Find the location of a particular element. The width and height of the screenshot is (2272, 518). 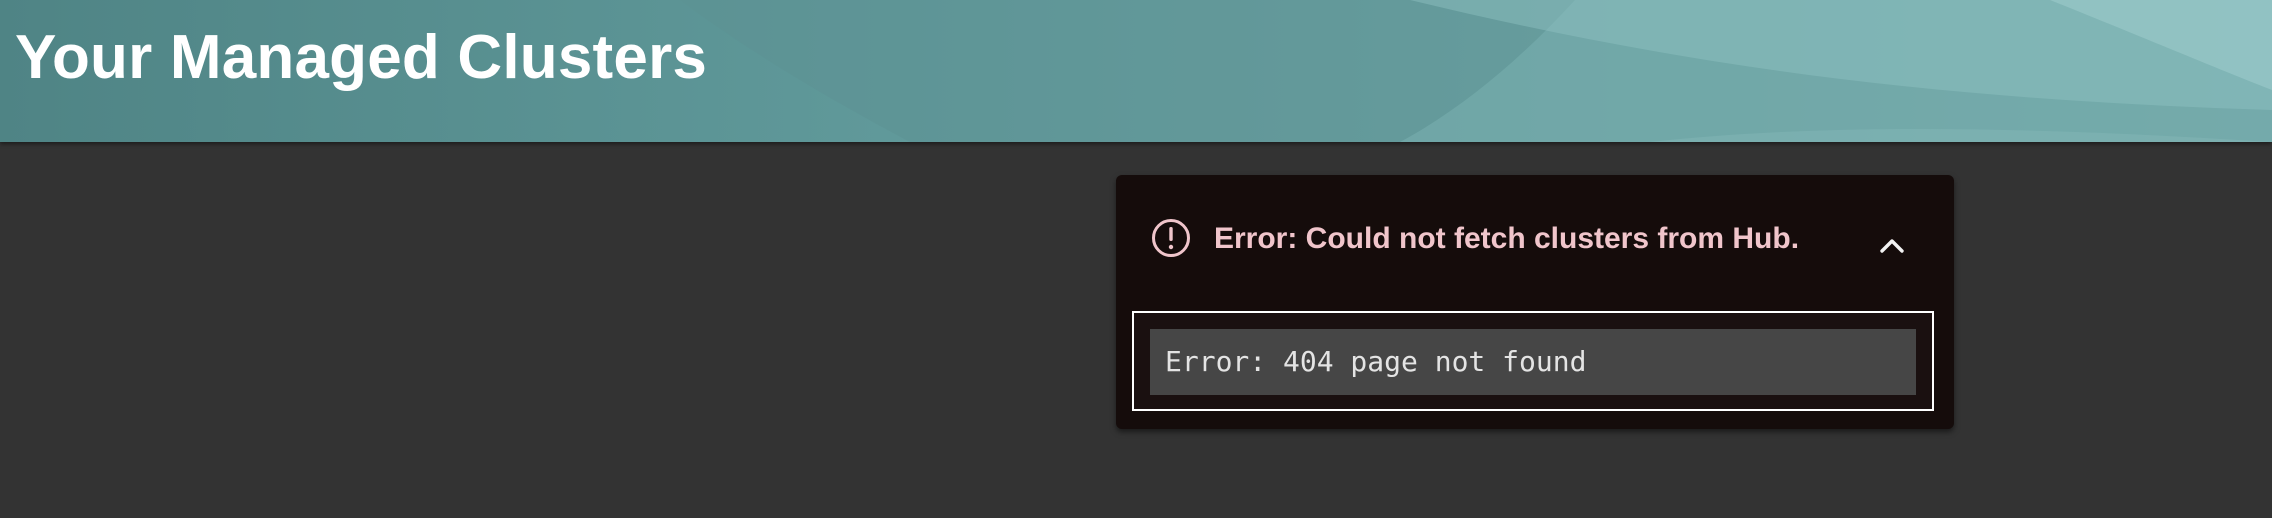

alert-collapse-button is located at coordinates (1892, 247).